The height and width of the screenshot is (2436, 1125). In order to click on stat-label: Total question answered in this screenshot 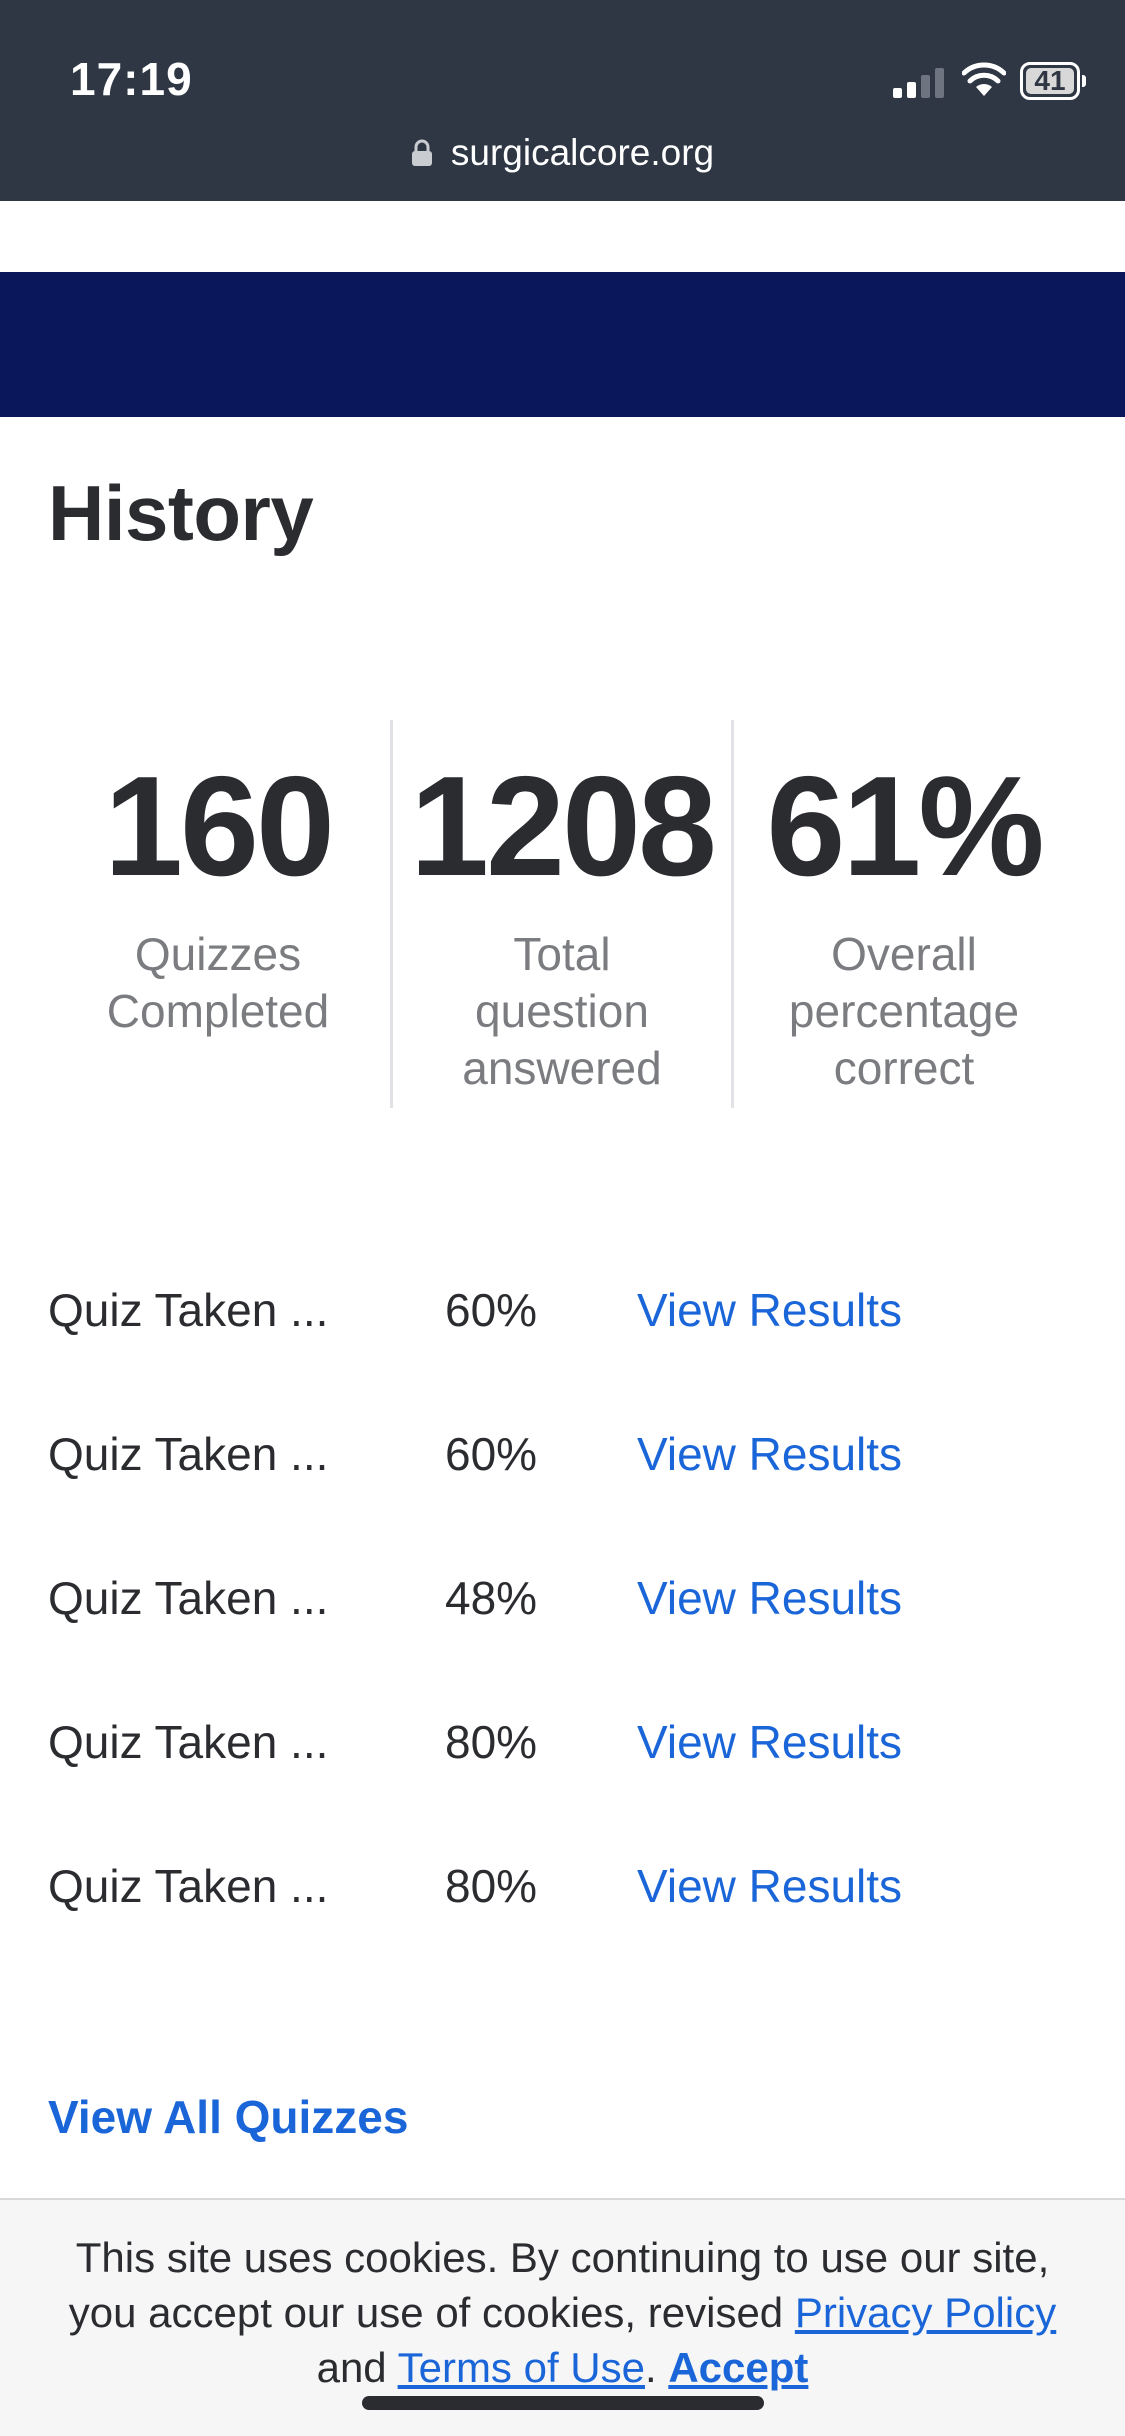, I will do `click(562, 1011)`.